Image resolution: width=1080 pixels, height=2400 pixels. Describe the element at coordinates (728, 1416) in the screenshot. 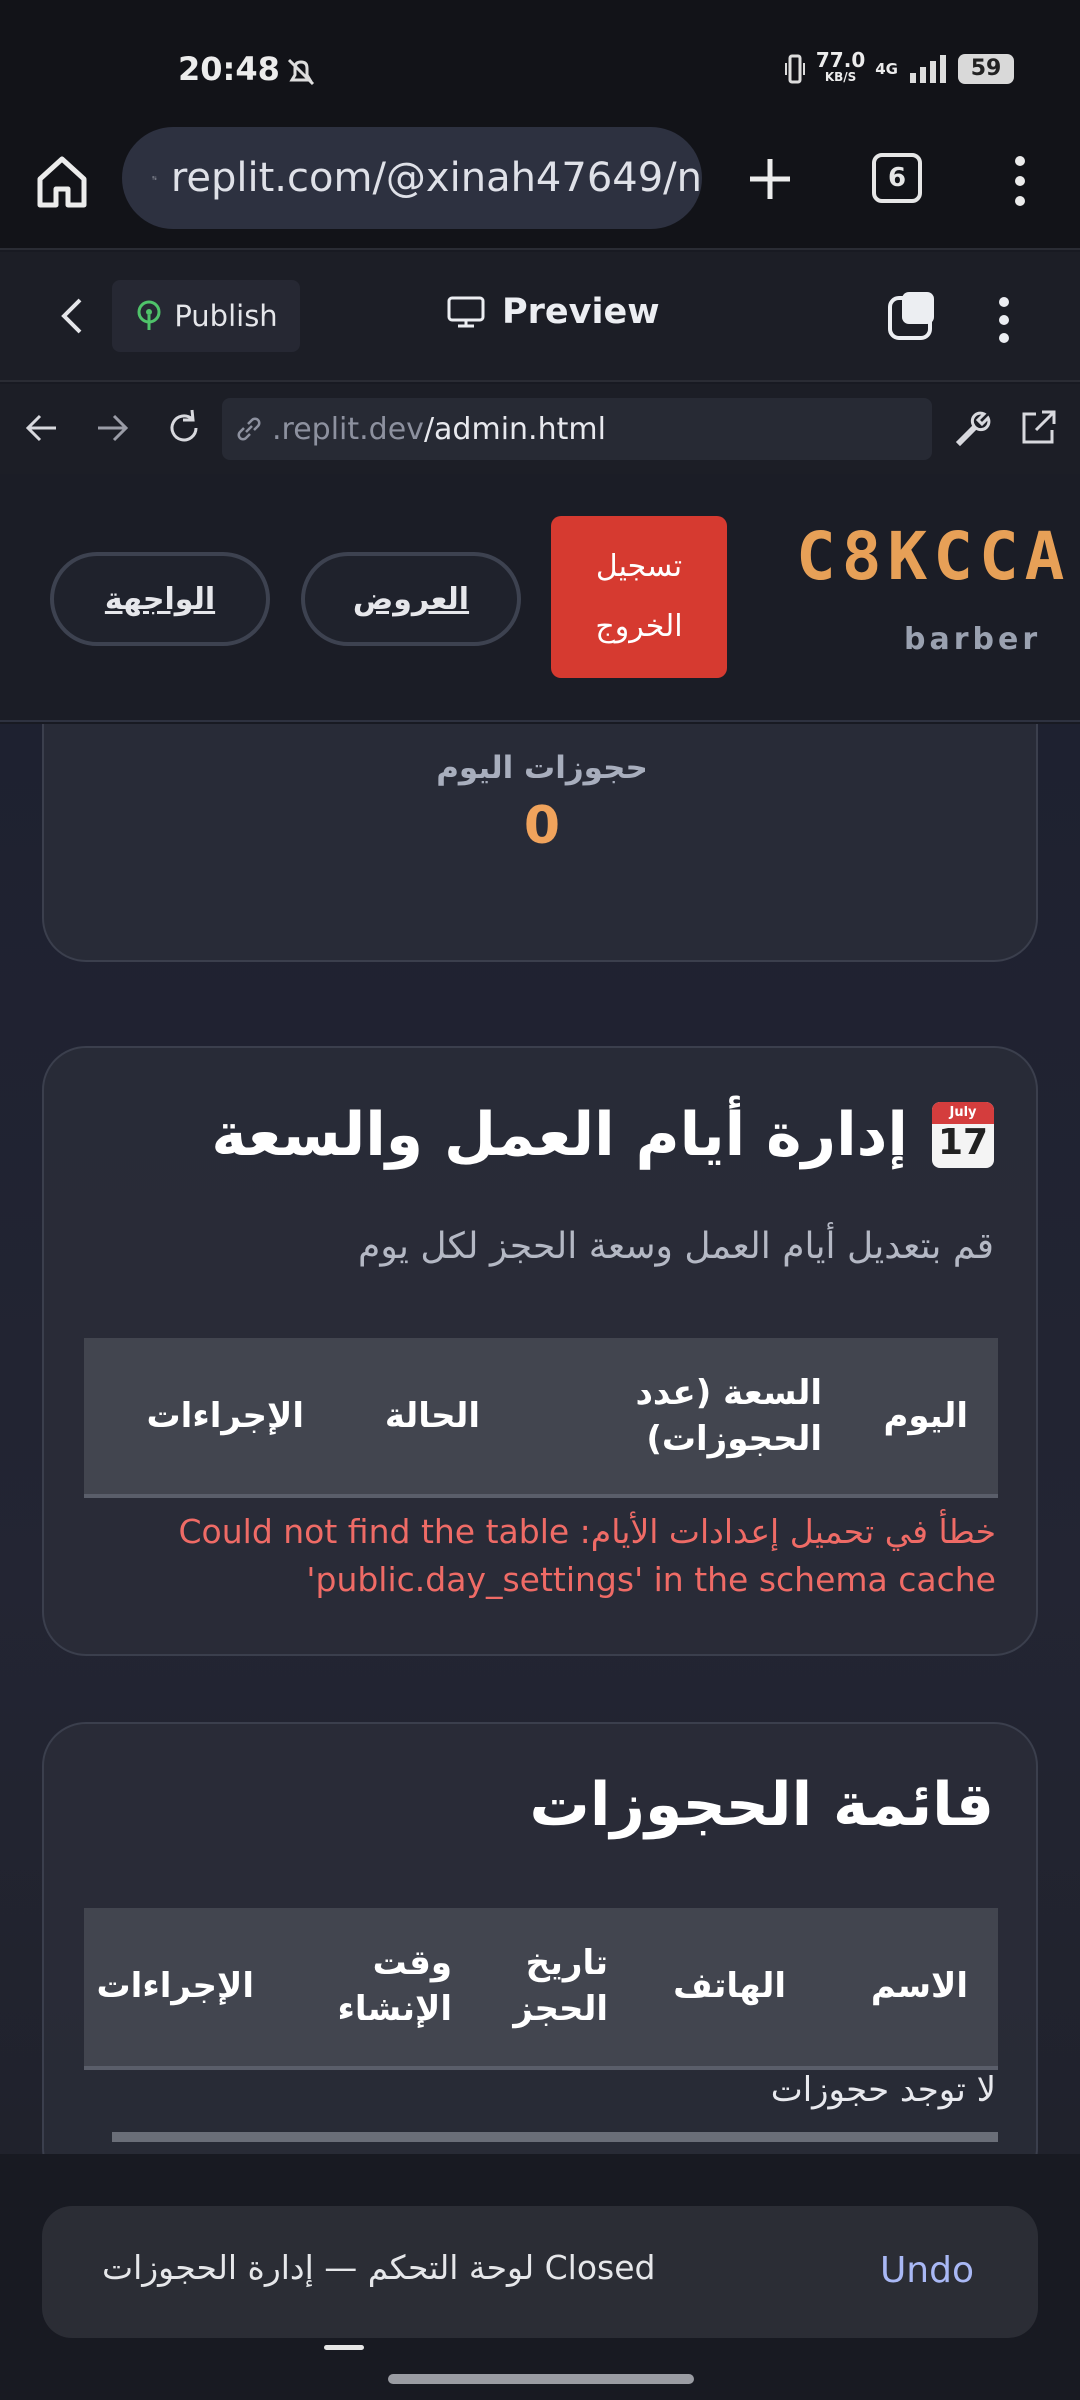

I see `column-header: السعة (عدد الحجوزات)` at that location.